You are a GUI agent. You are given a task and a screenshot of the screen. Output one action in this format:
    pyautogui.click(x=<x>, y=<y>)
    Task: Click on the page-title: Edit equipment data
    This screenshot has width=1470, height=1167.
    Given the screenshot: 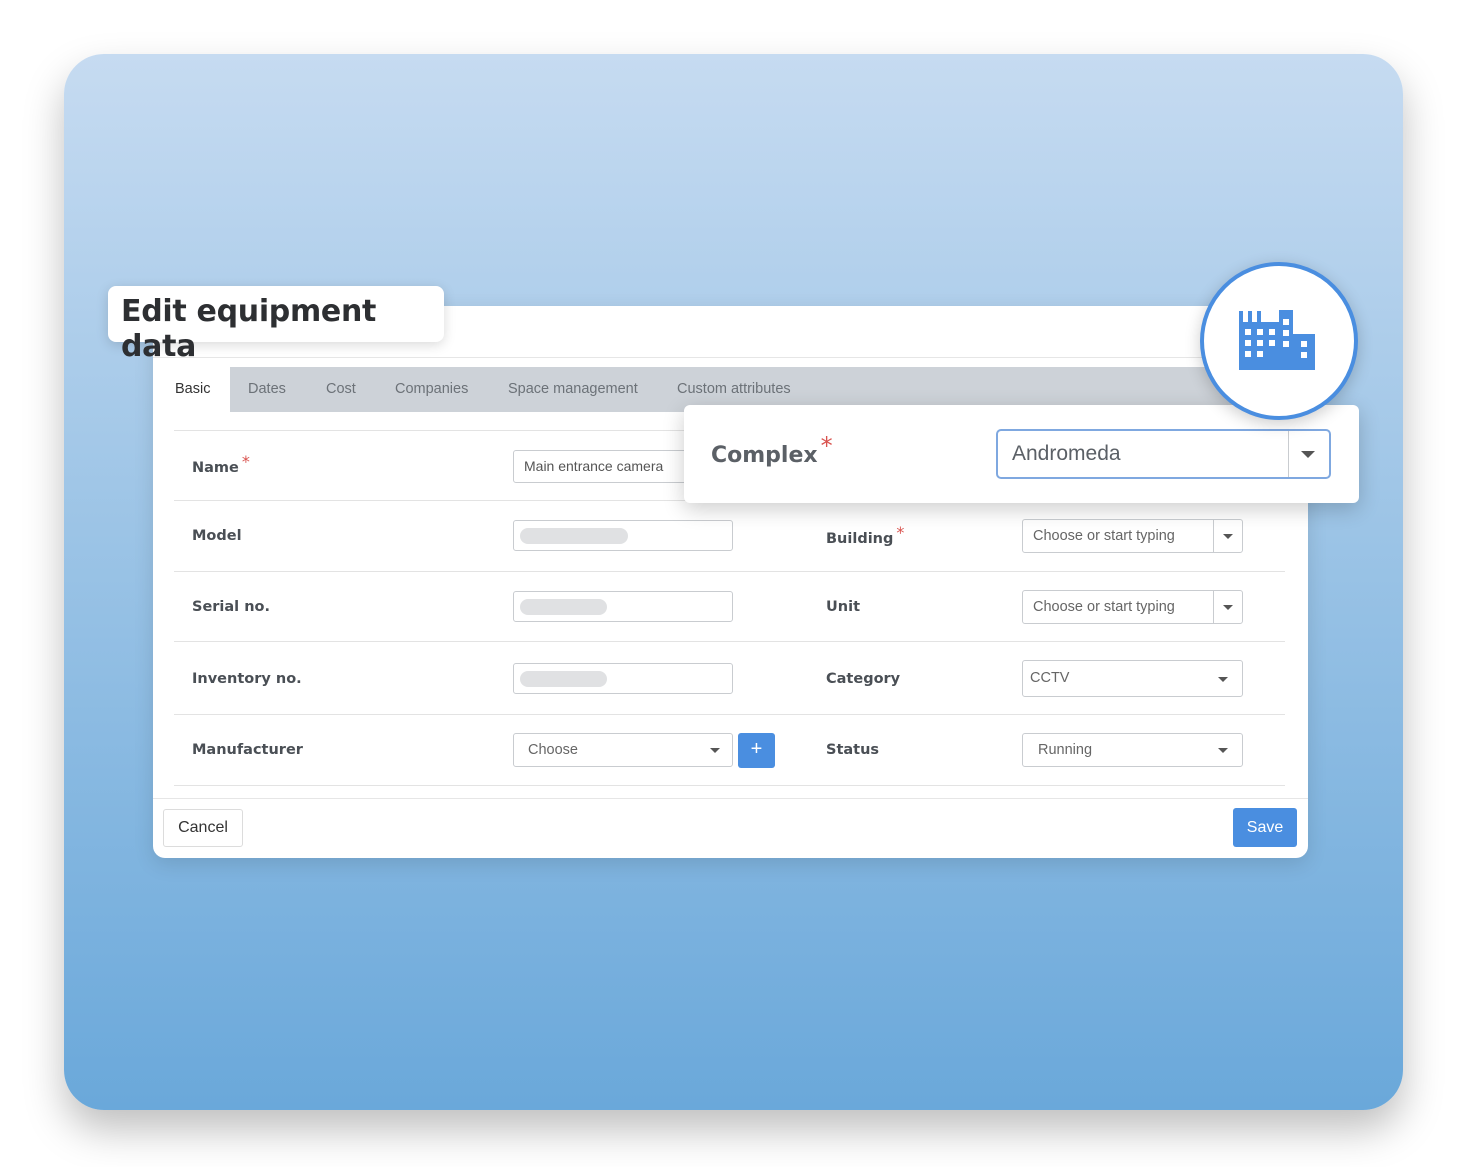 What is the action you would take?
    pyautogui.click(x=249, y=329)
    